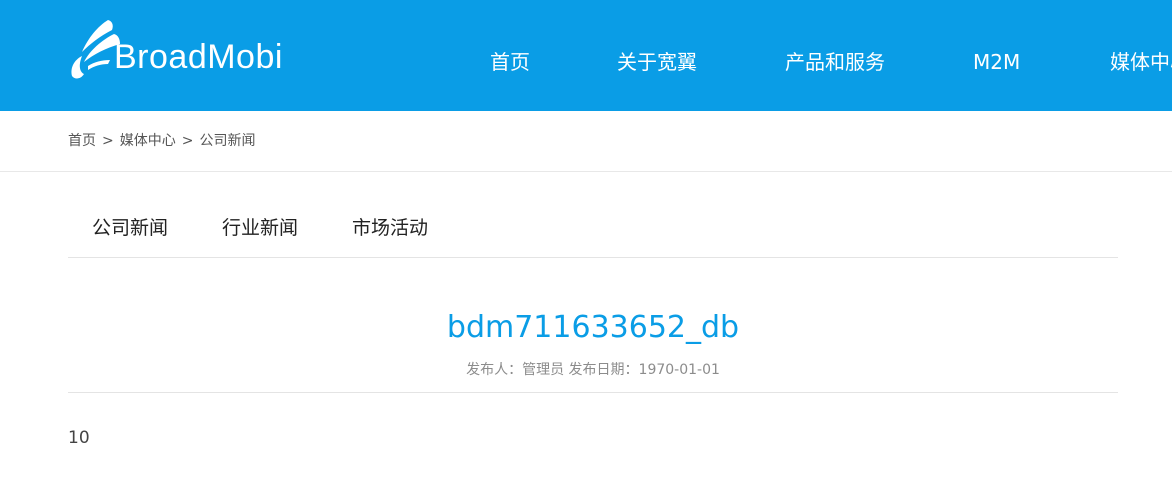  What do you see at coordinates (593, 392) in the screenshot?
I see `article-divider` at bounding box center [593, 392].